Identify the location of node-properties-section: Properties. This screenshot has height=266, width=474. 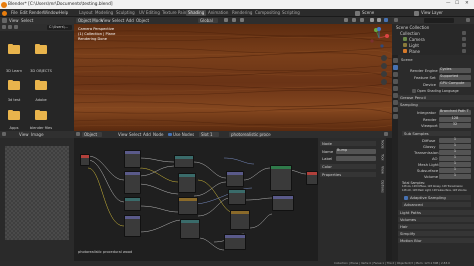
(348, 174).